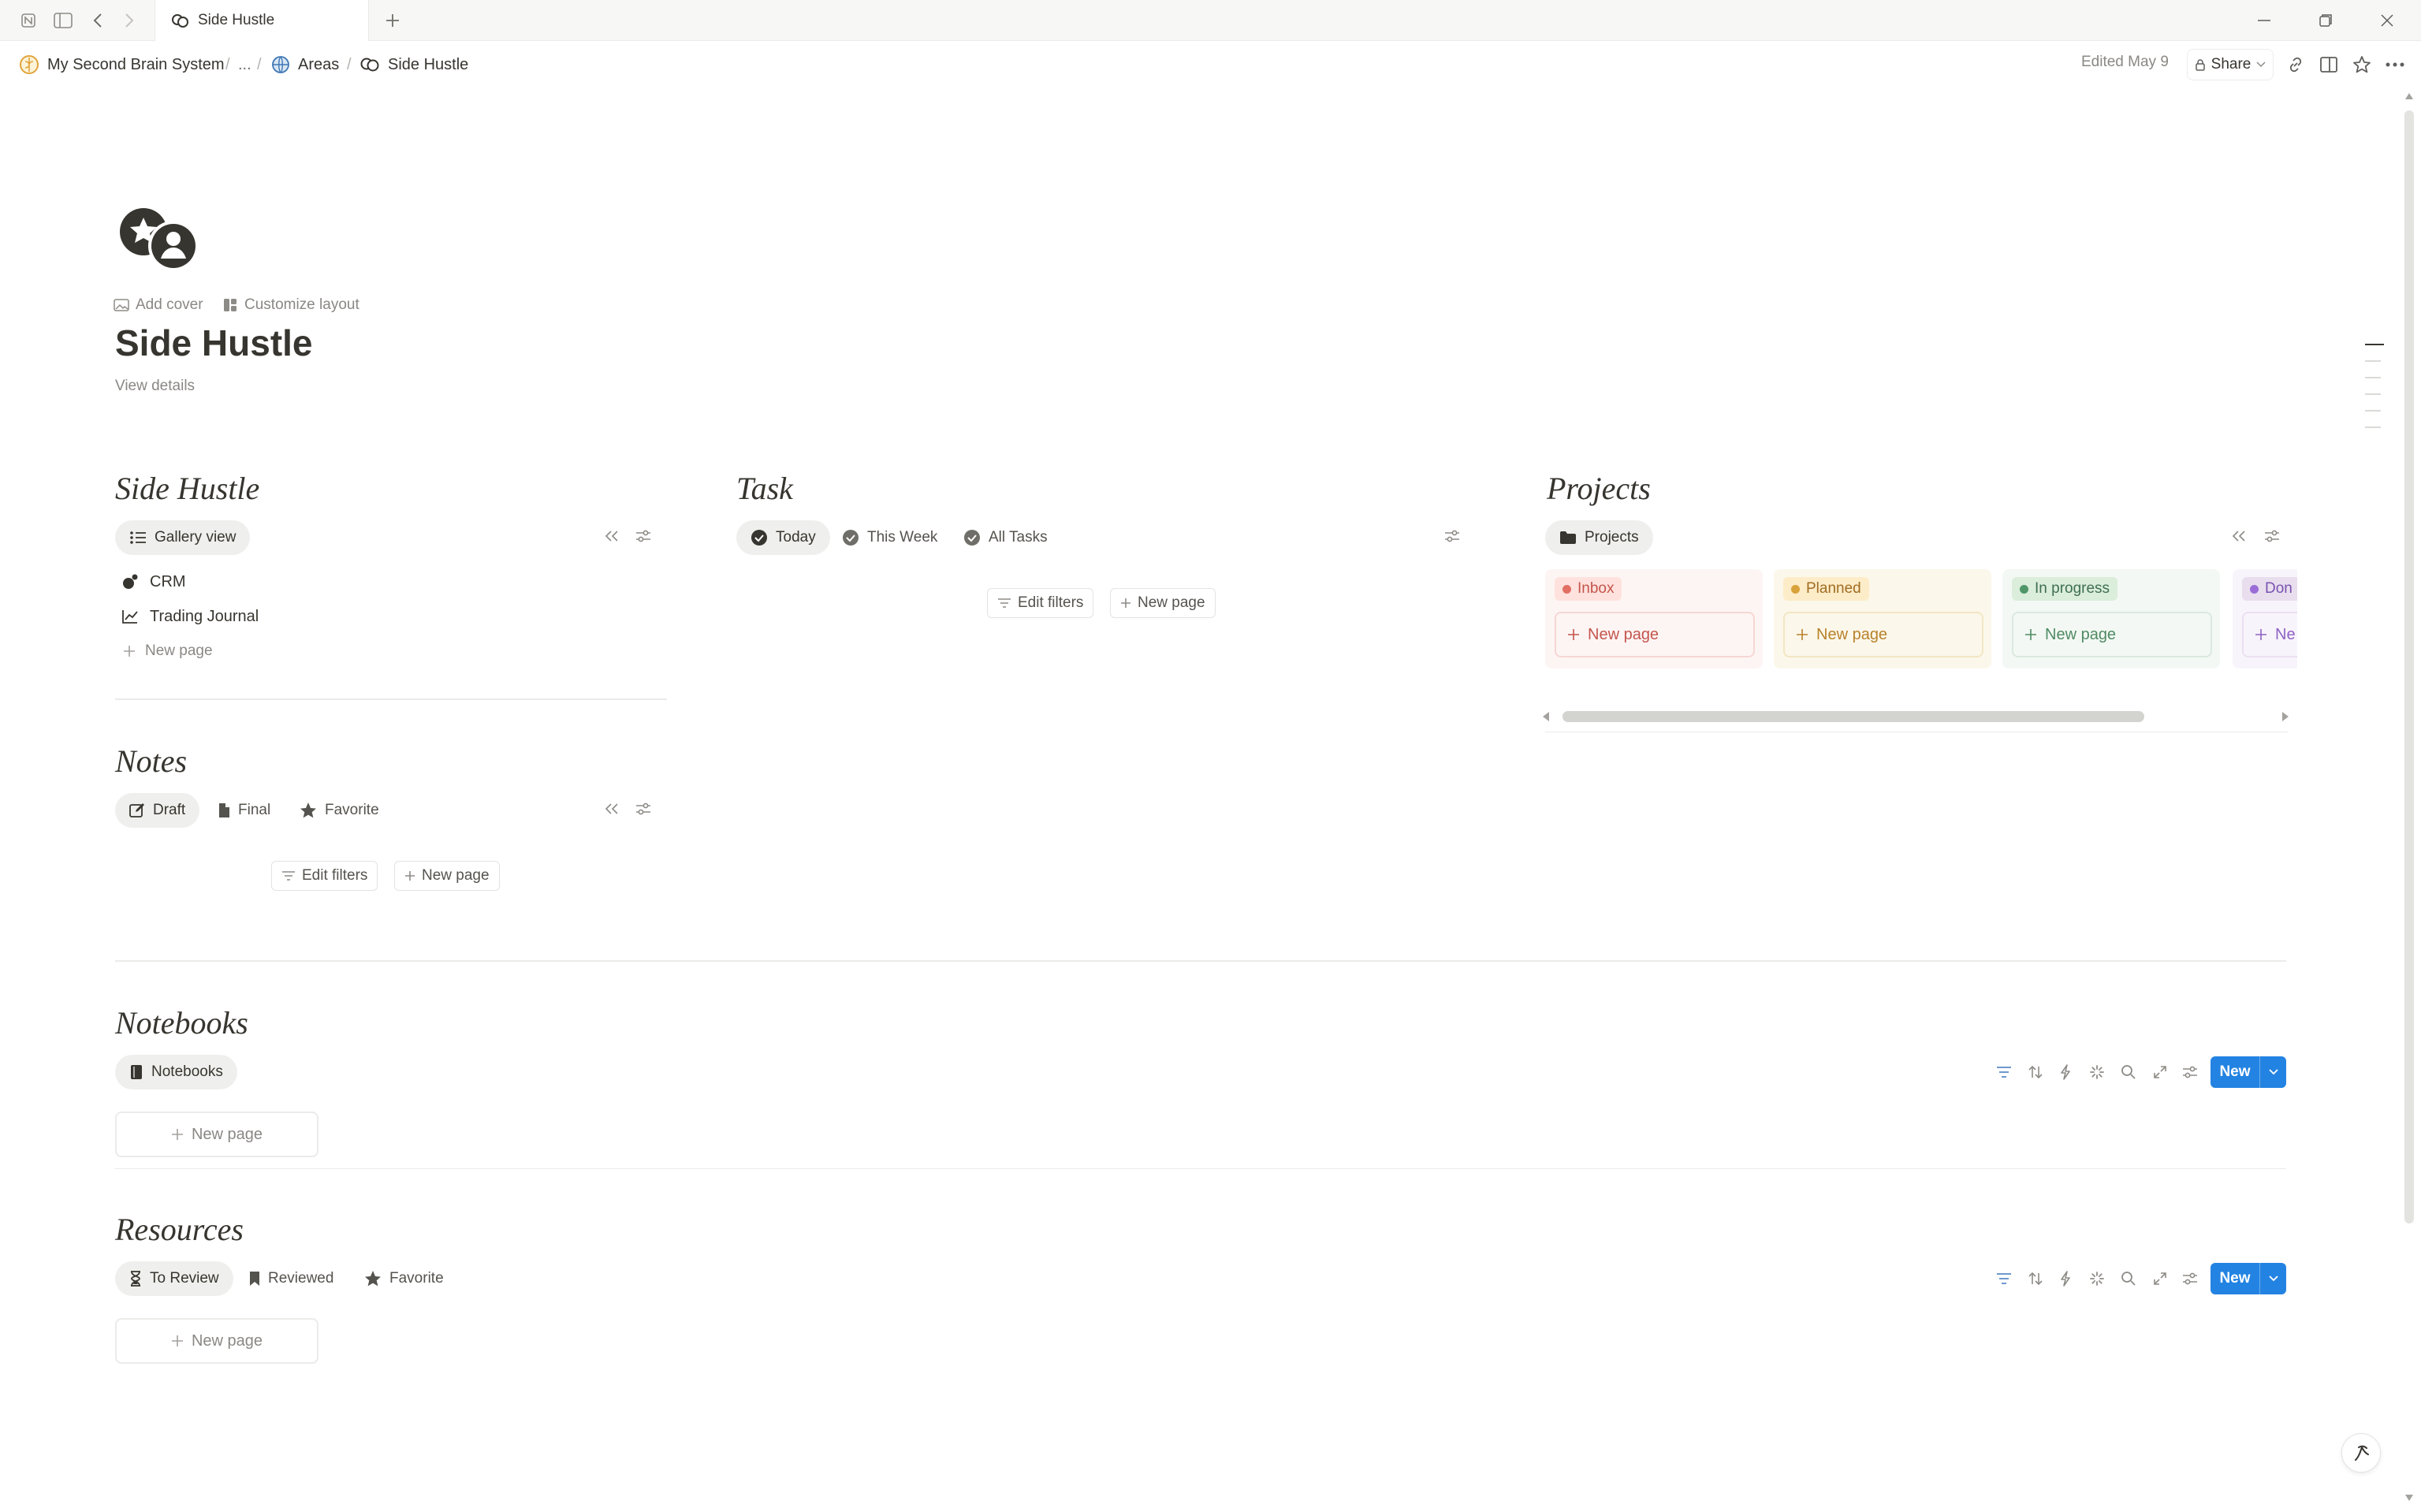 The image size is (2421, 1512). What do you see at coordinates (2329, 64) in the screenshot?
I see `side-peek-icon` at bounding box center [2329, 64].